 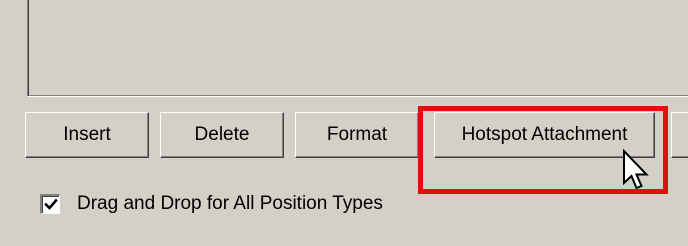 I want to click on checkmark-icon, so click(x=51, y=204).